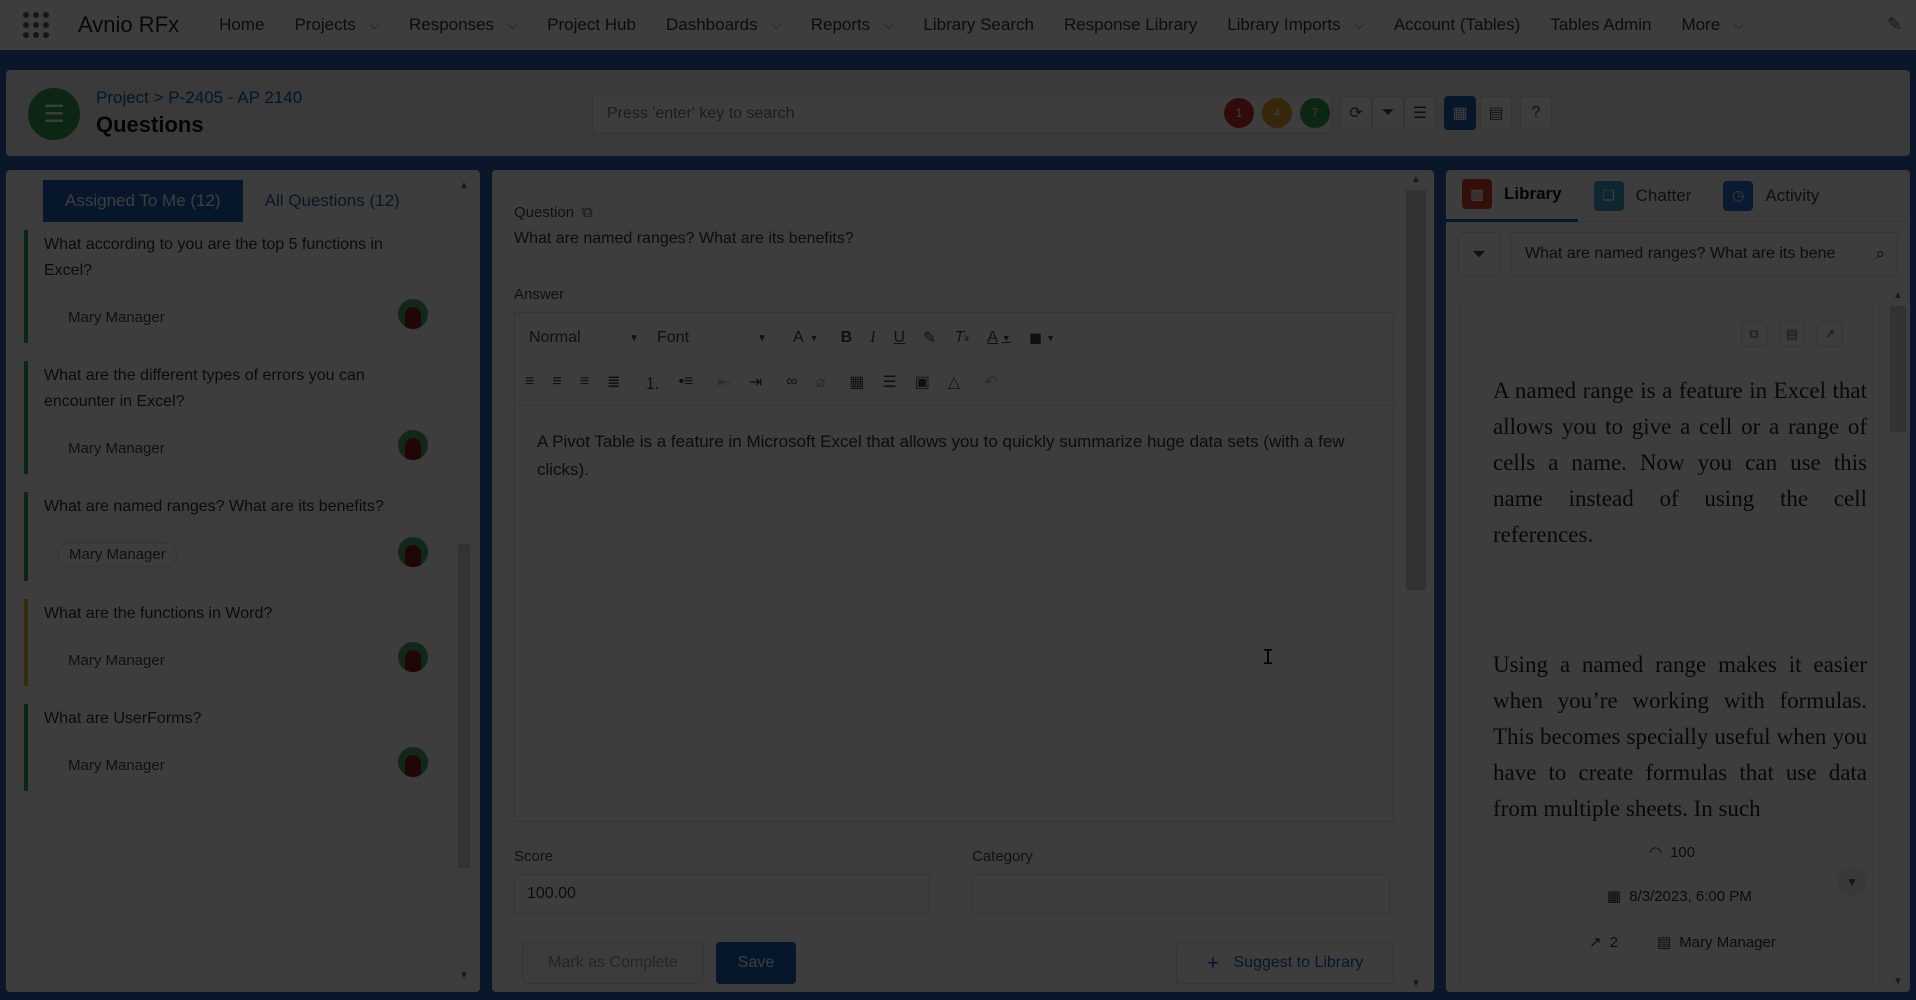  Describe the element at coordinates (999, 338) in the screenshot. I see `text-color-icon: A ▼` at that location.